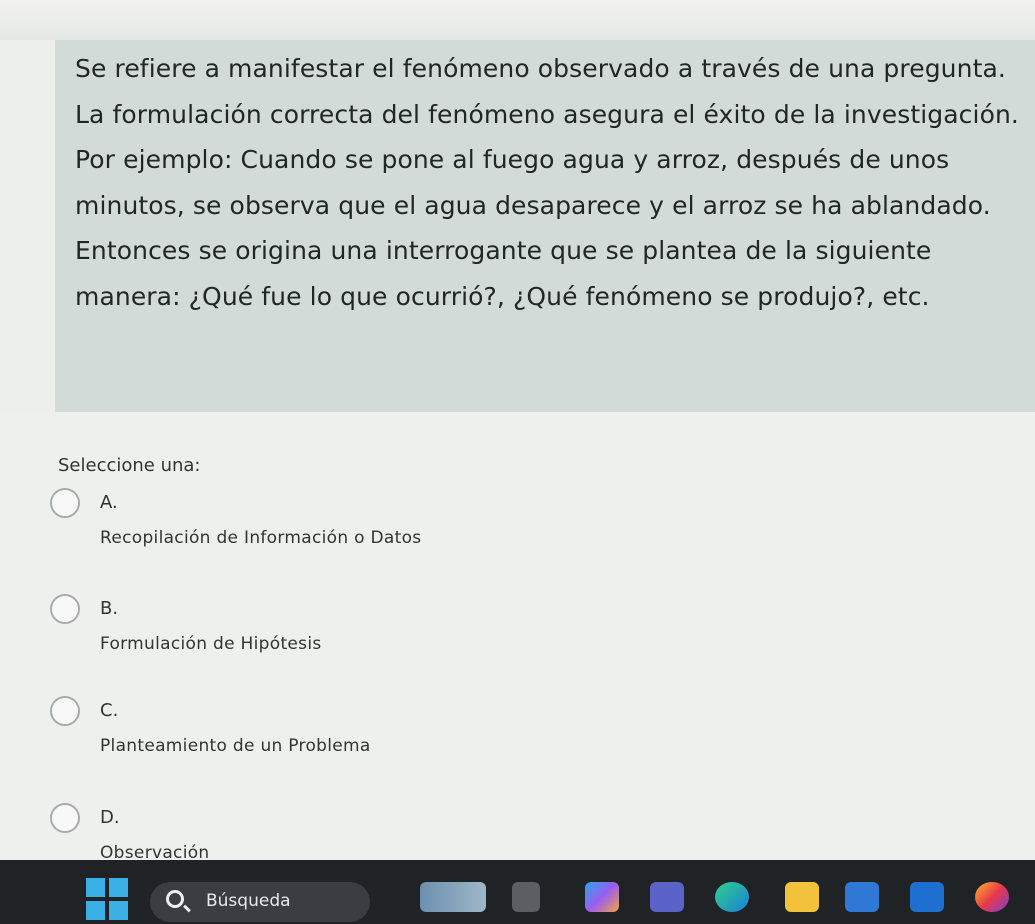 The width and height of the screenshot is (1035, 924). I want to click on option-a-label: Recopilación de Información o Datos, so click(260, 538).